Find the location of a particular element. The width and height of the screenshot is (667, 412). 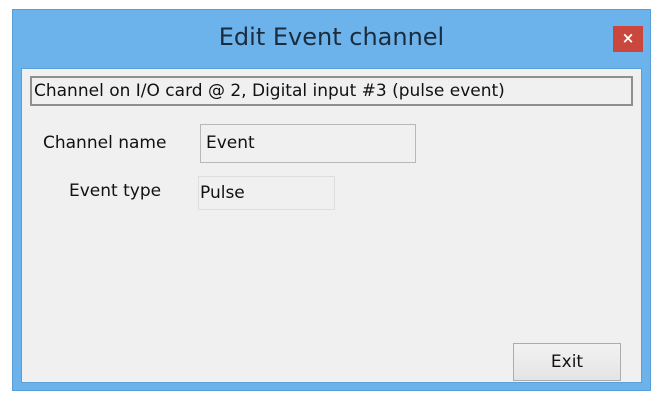

title-bar: Edit Event channel × is located at coordinates (331, 39).